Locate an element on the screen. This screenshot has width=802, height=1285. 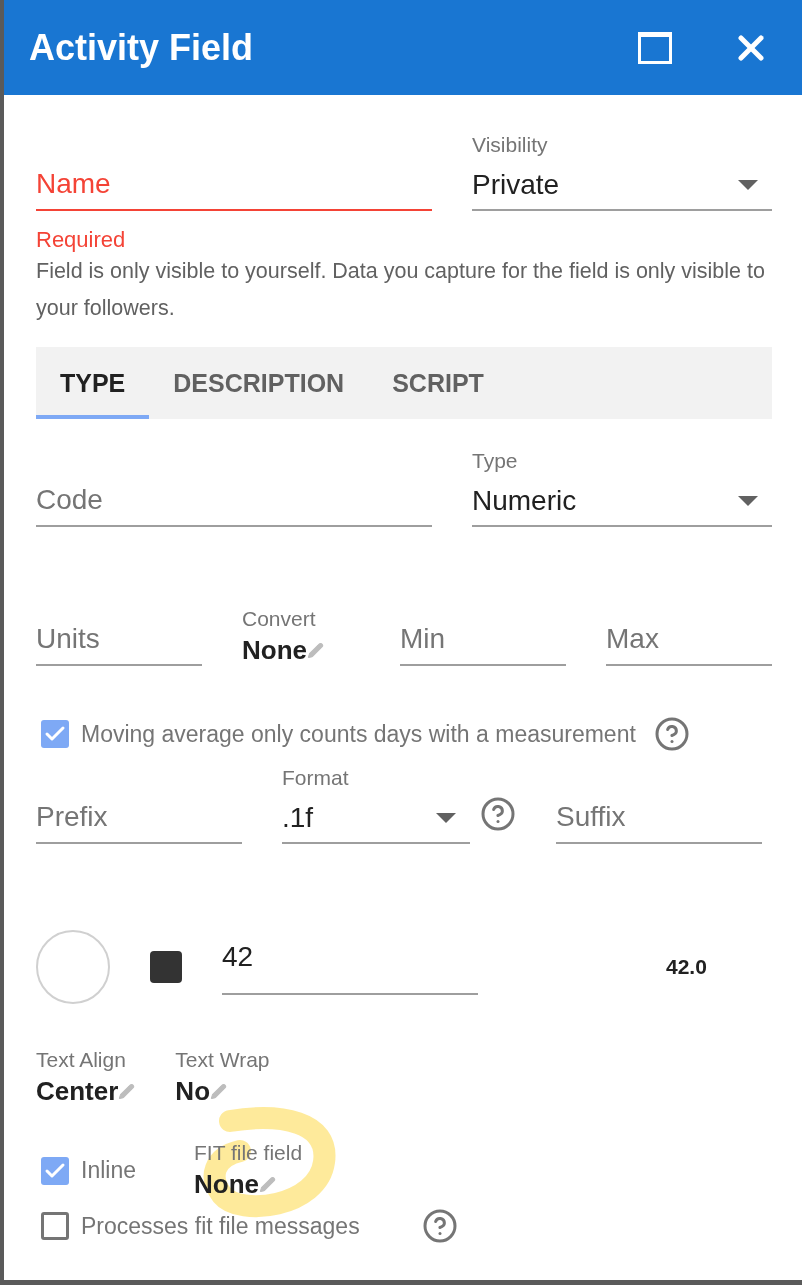
field-label: Type is located at coordinates (495, 461).